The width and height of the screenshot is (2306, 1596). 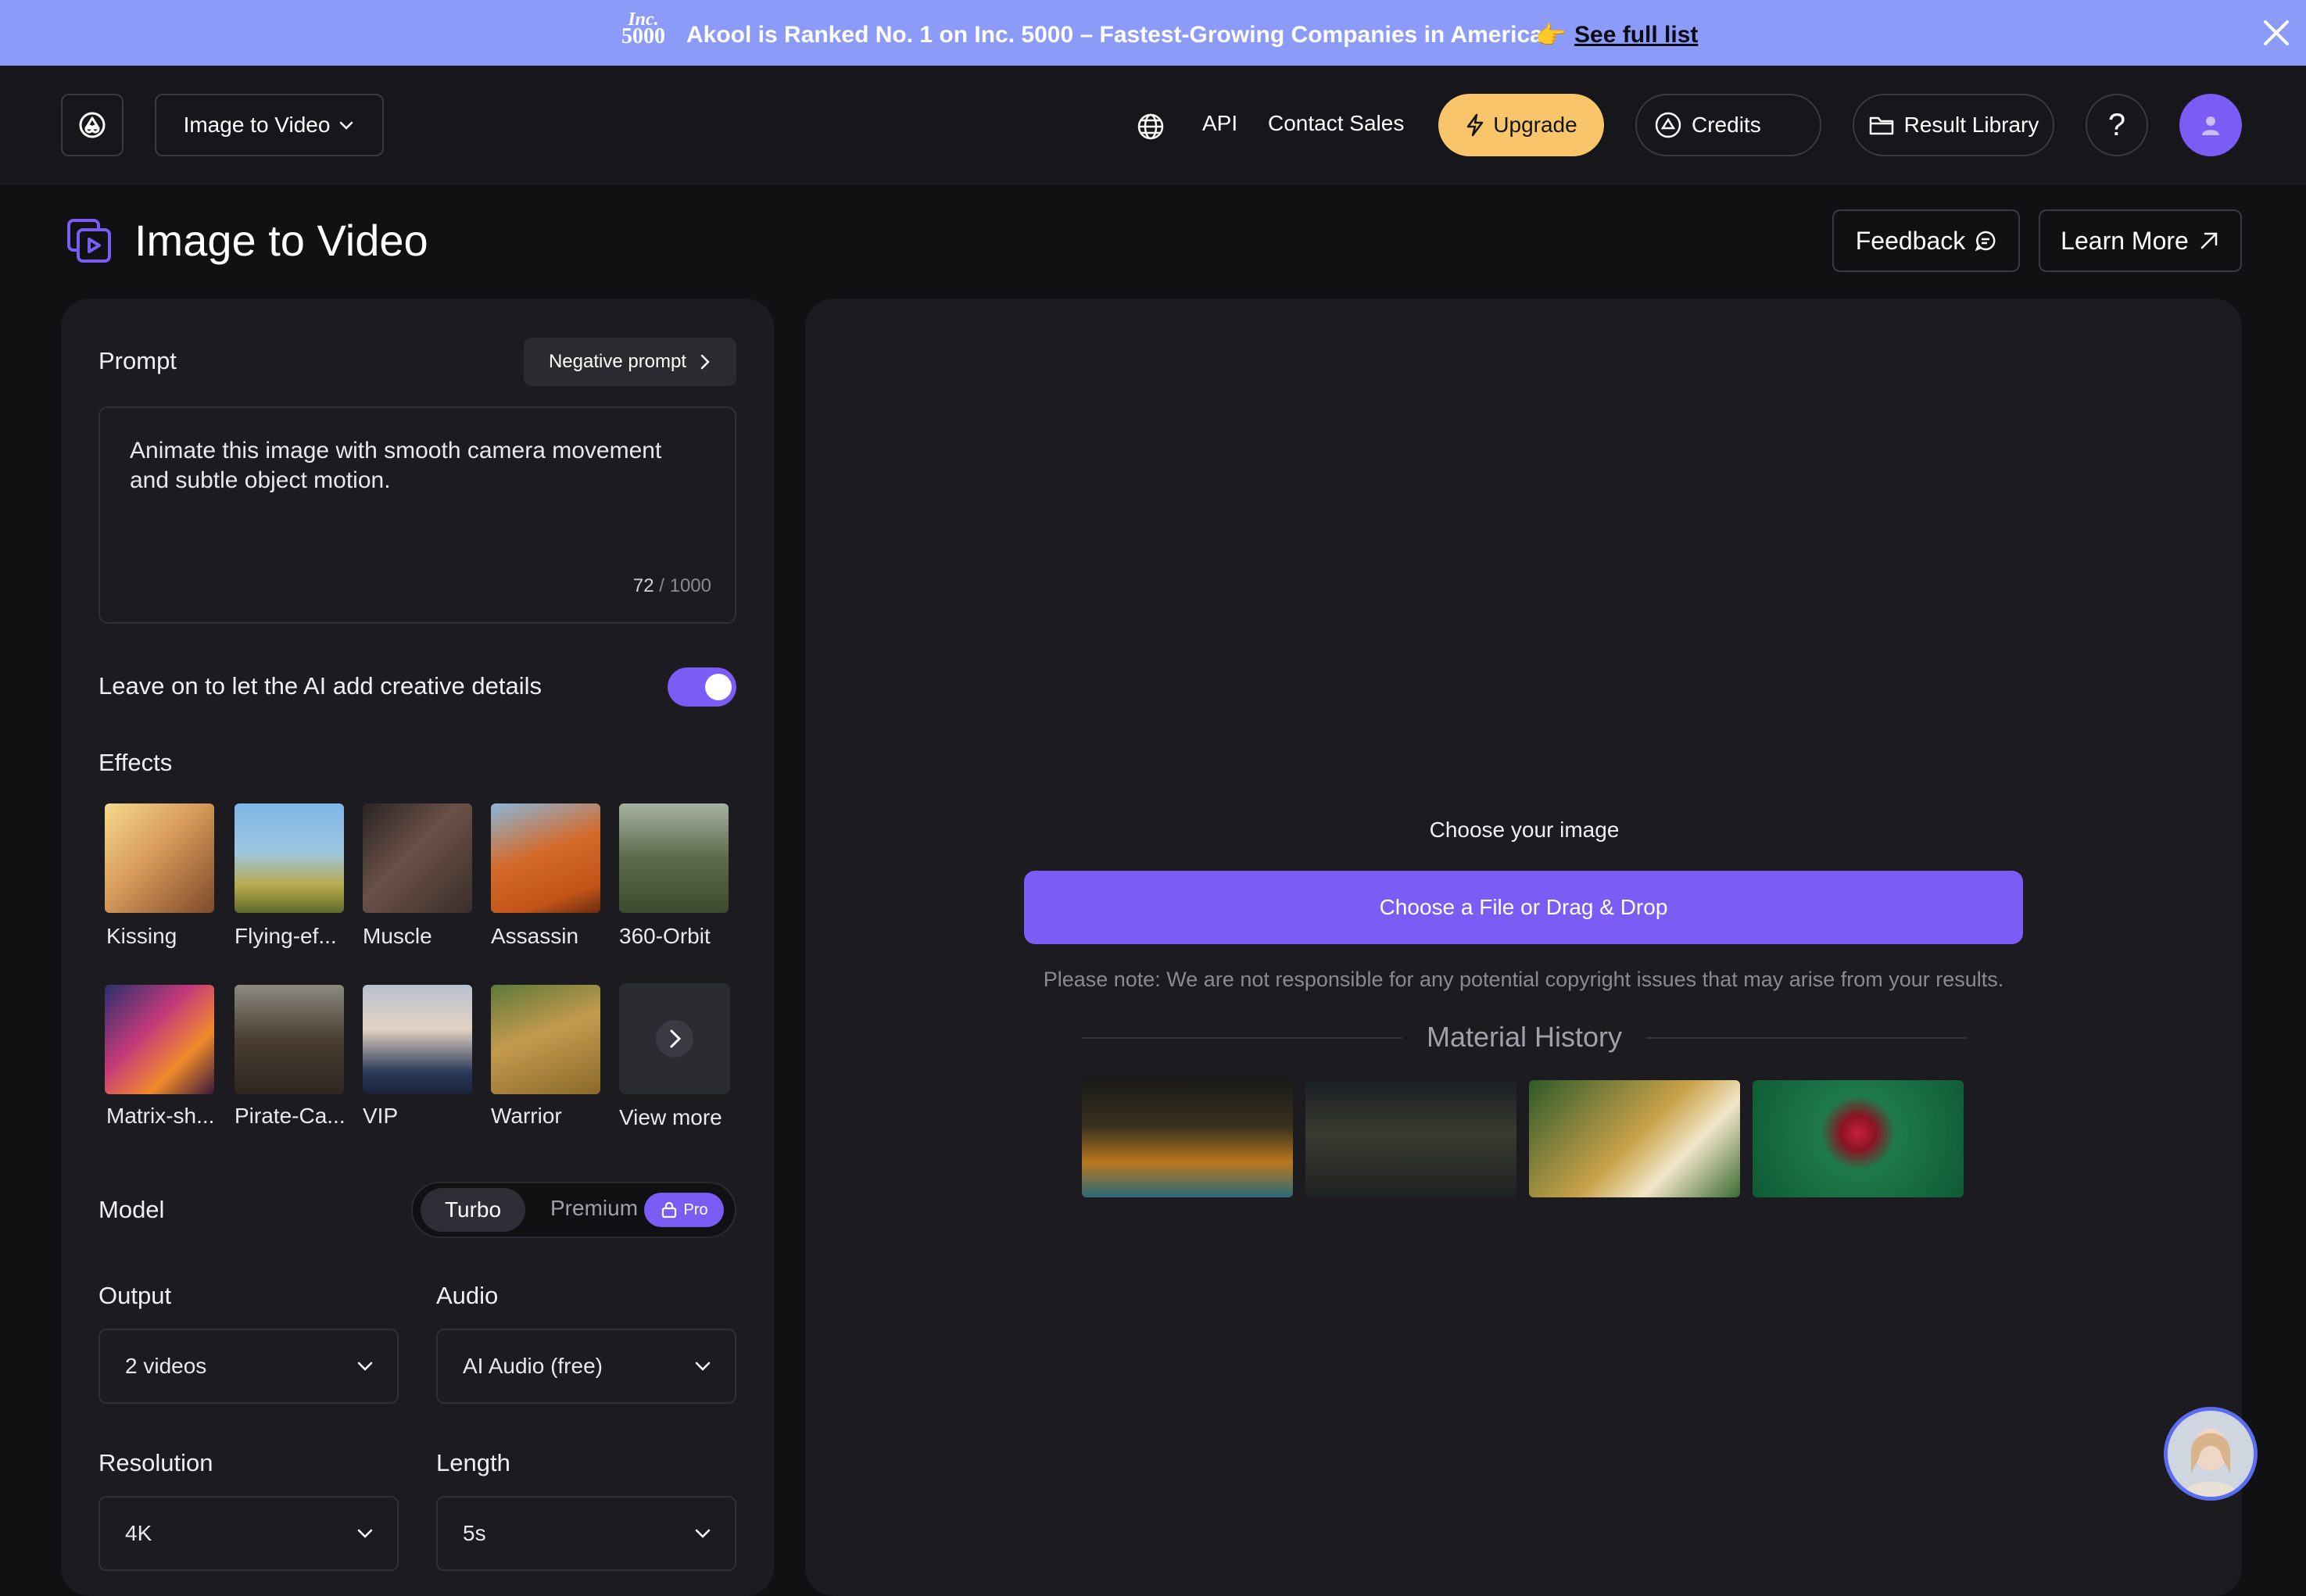 I want to click on app-logo-button, so click(x=92, y=125).